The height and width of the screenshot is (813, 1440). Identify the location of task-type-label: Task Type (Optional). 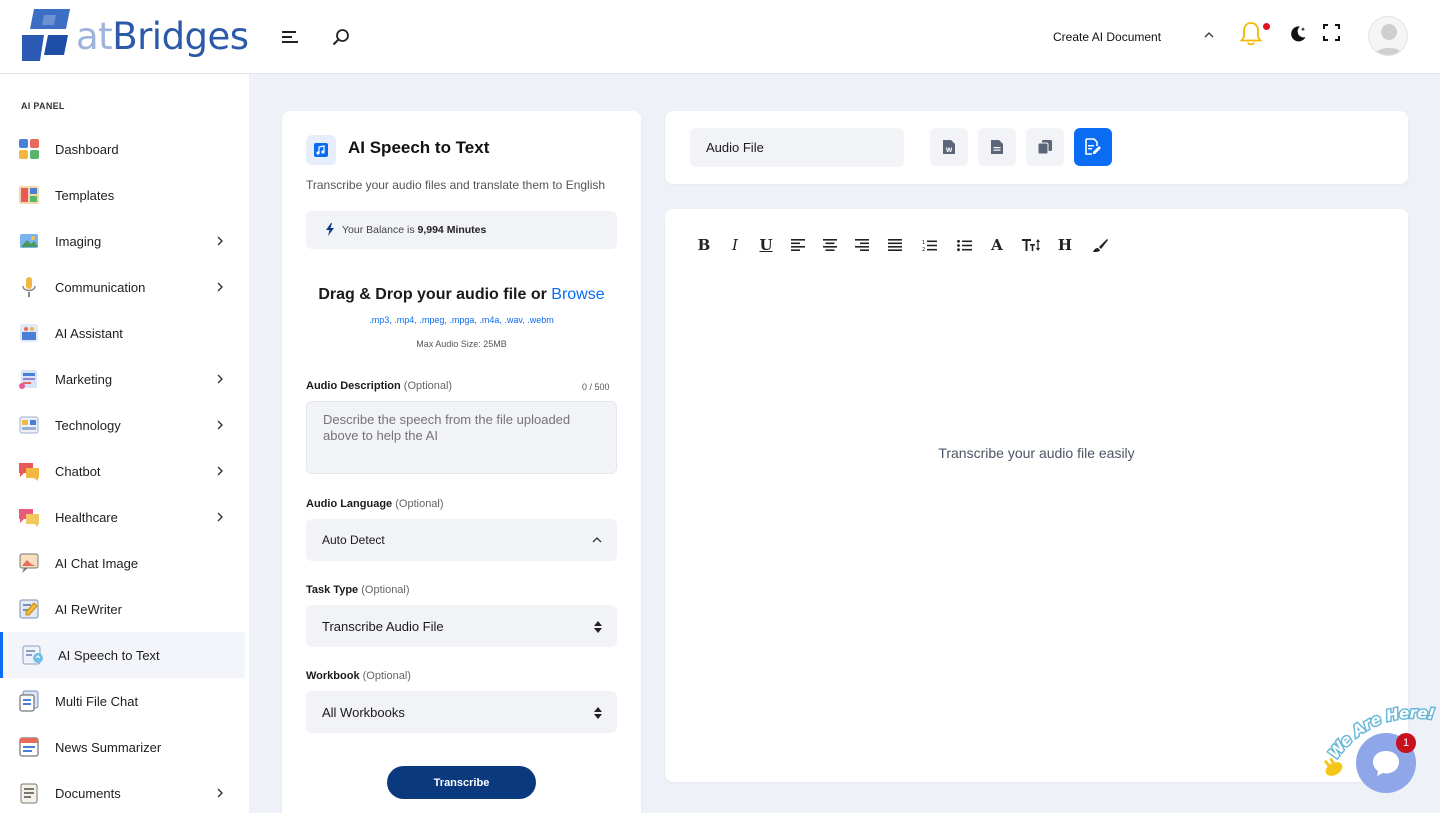
(358, 590).